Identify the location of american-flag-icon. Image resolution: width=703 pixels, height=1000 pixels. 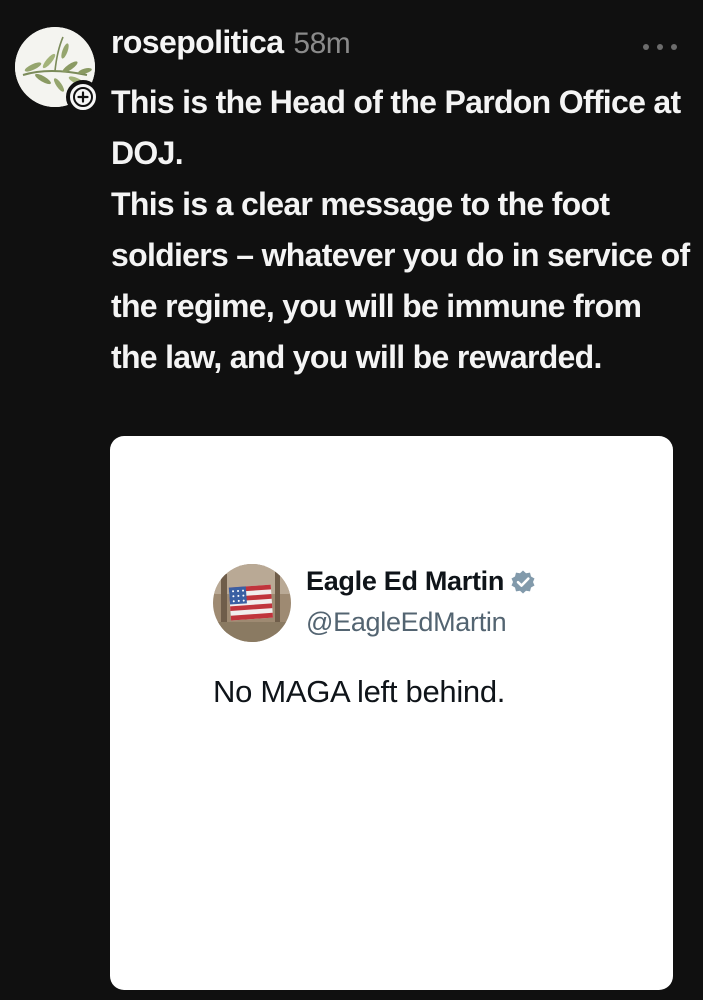
(252, 603).